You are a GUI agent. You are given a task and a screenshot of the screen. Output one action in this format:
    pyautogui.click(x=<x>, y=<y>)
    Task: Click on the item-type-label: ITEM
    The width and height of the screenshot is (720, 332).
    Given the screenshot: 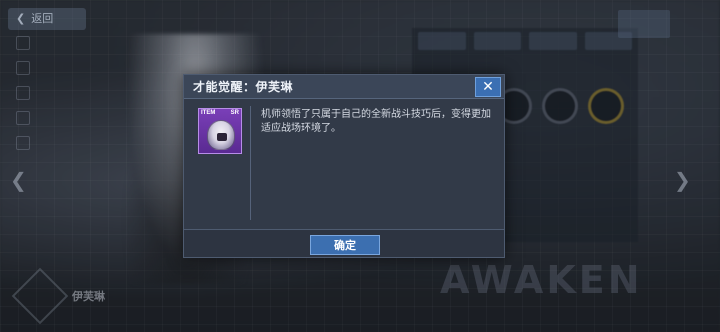 What is the action you would take?
    pyautogui.click(x=208, y=113)
    